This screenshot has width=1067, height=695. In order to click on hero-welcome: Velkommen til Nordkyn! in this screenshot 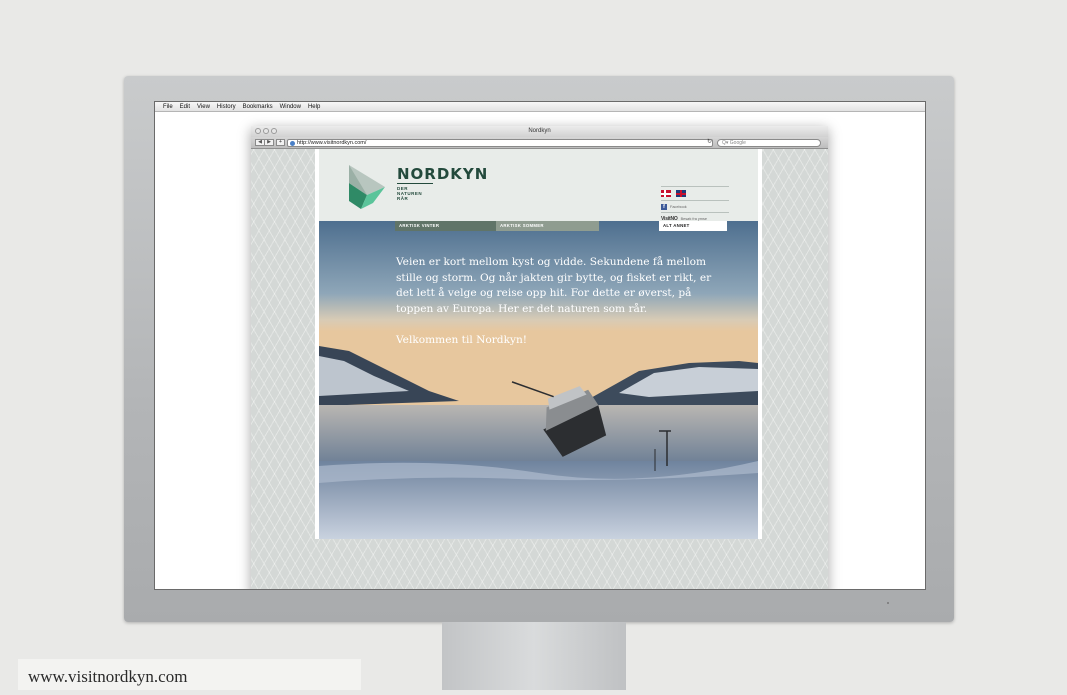, I will do `click(462, 340)`.